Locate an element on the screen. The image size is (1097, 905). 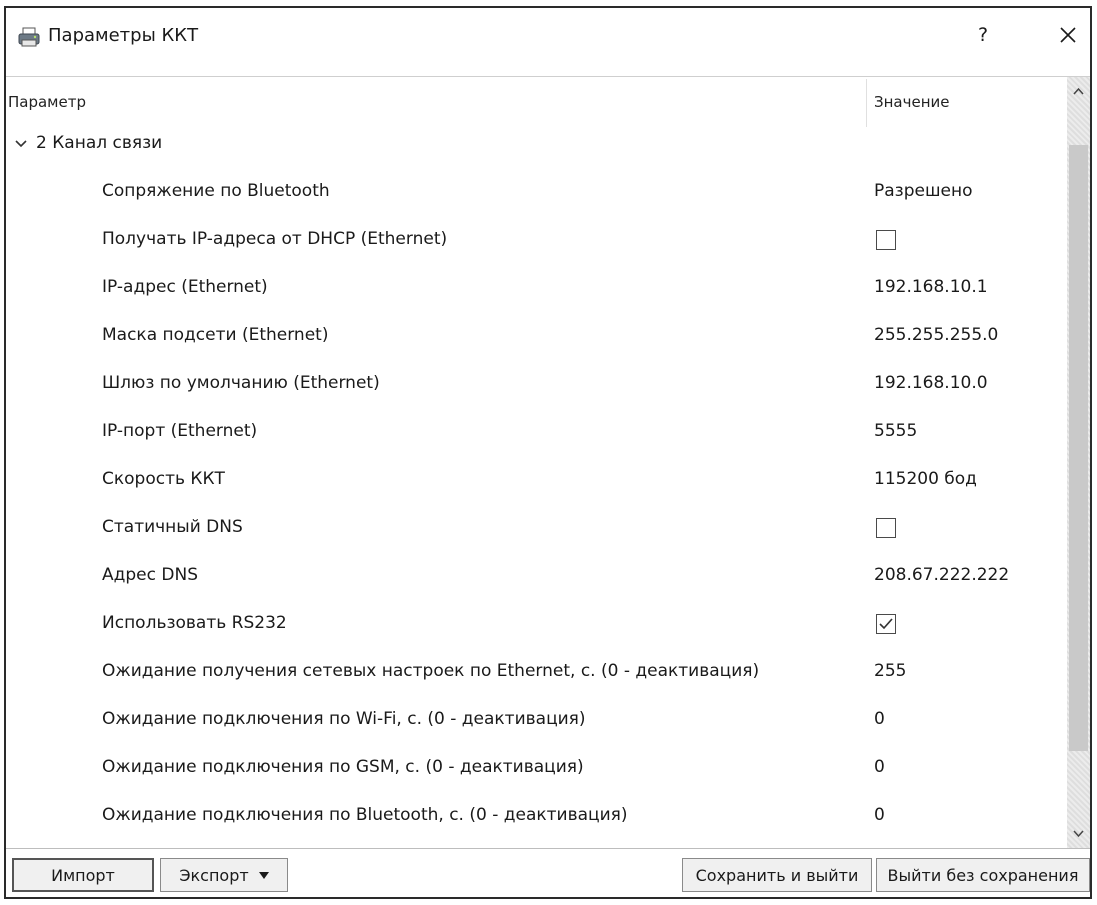
table-row: Использовать RS232 is located at coordinates (536, 625).